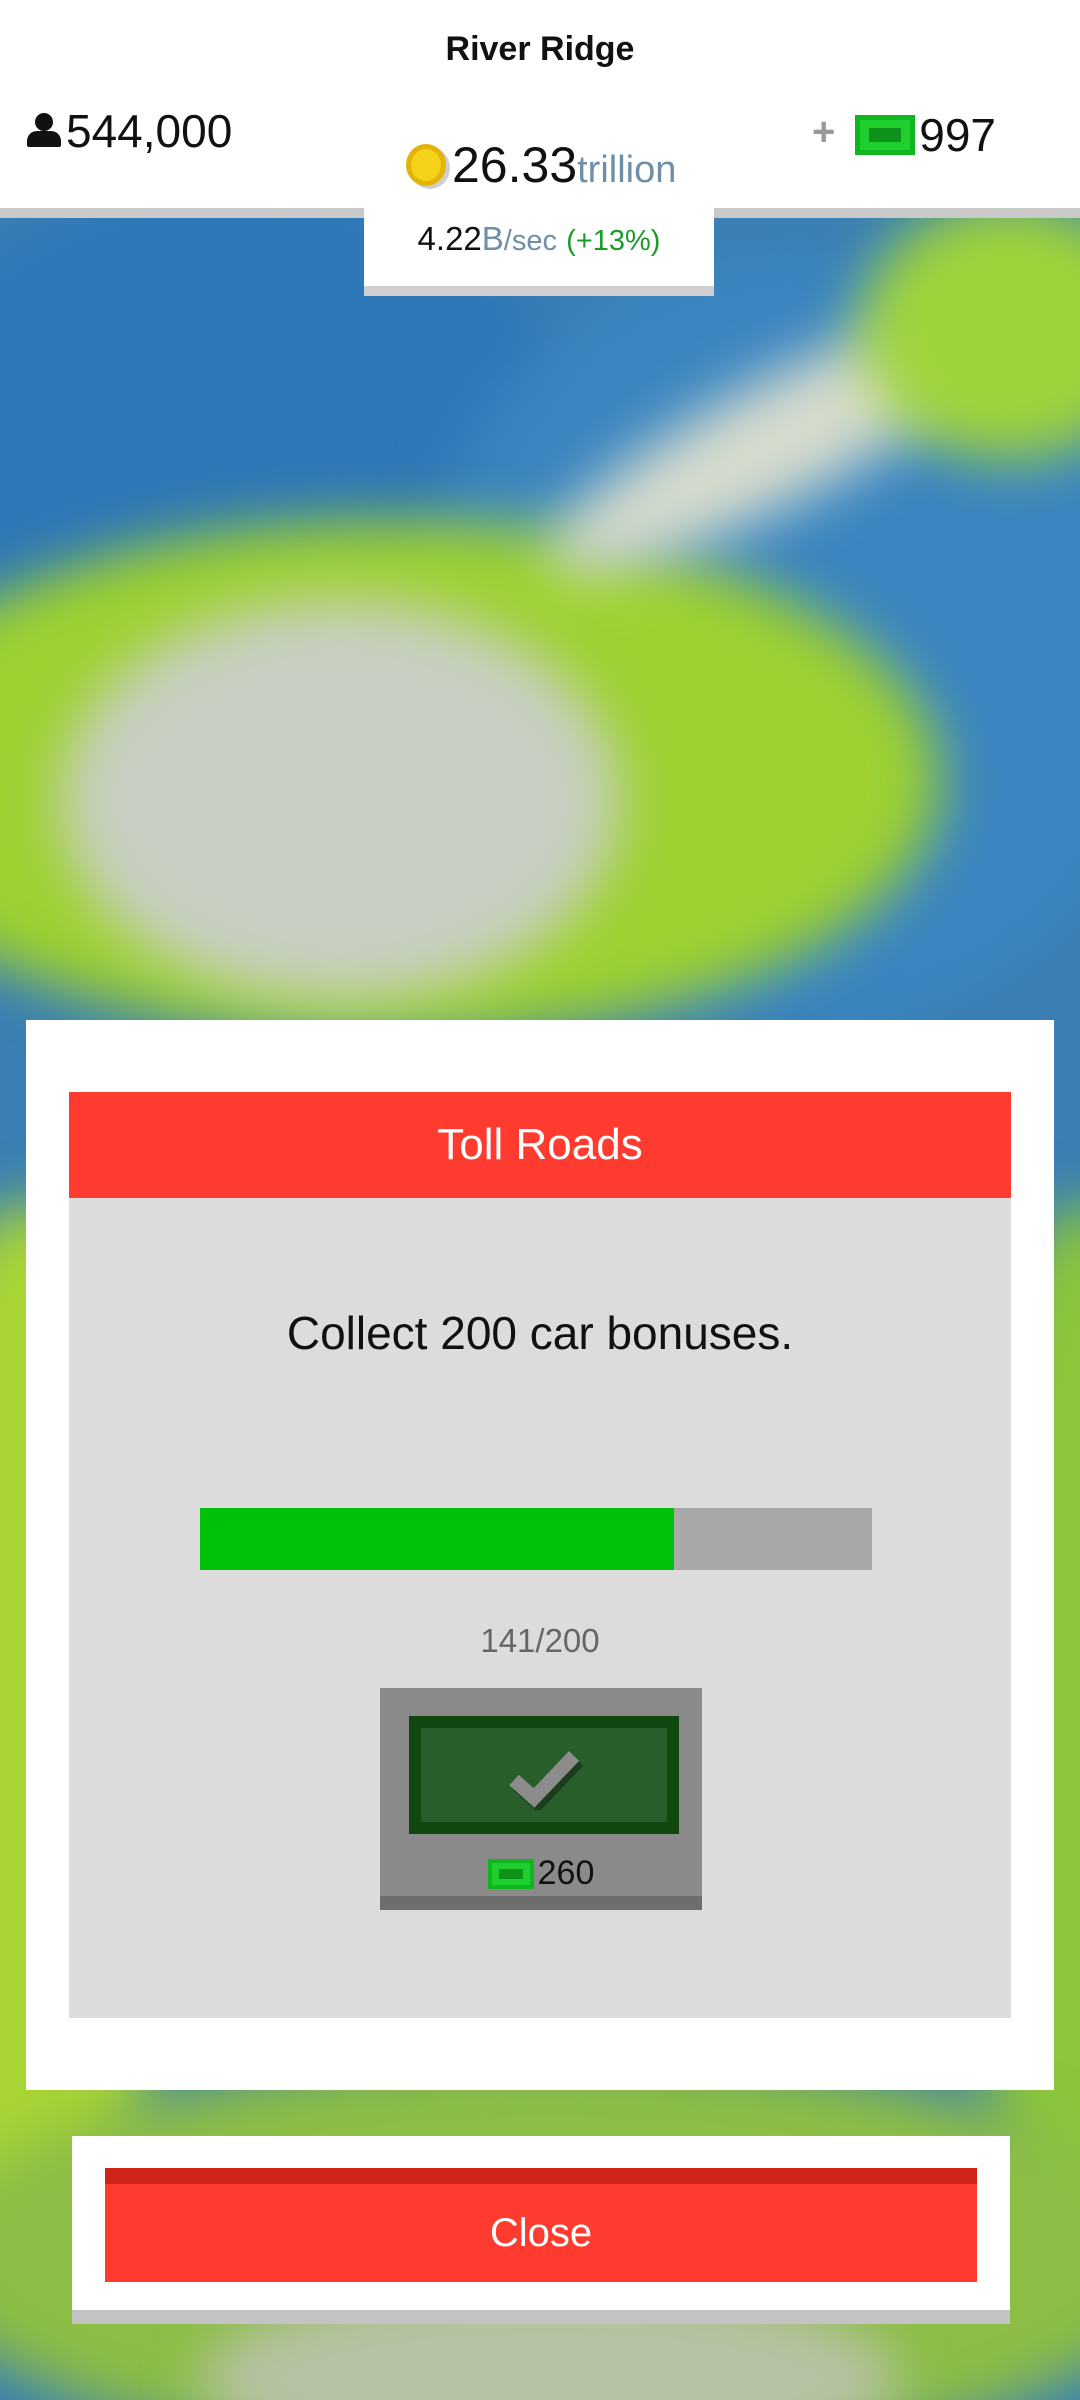  What do you see at coordinates (149, 131) in the screenshot?
I see `population-value: 544,000` at bounding box center [149, 131].